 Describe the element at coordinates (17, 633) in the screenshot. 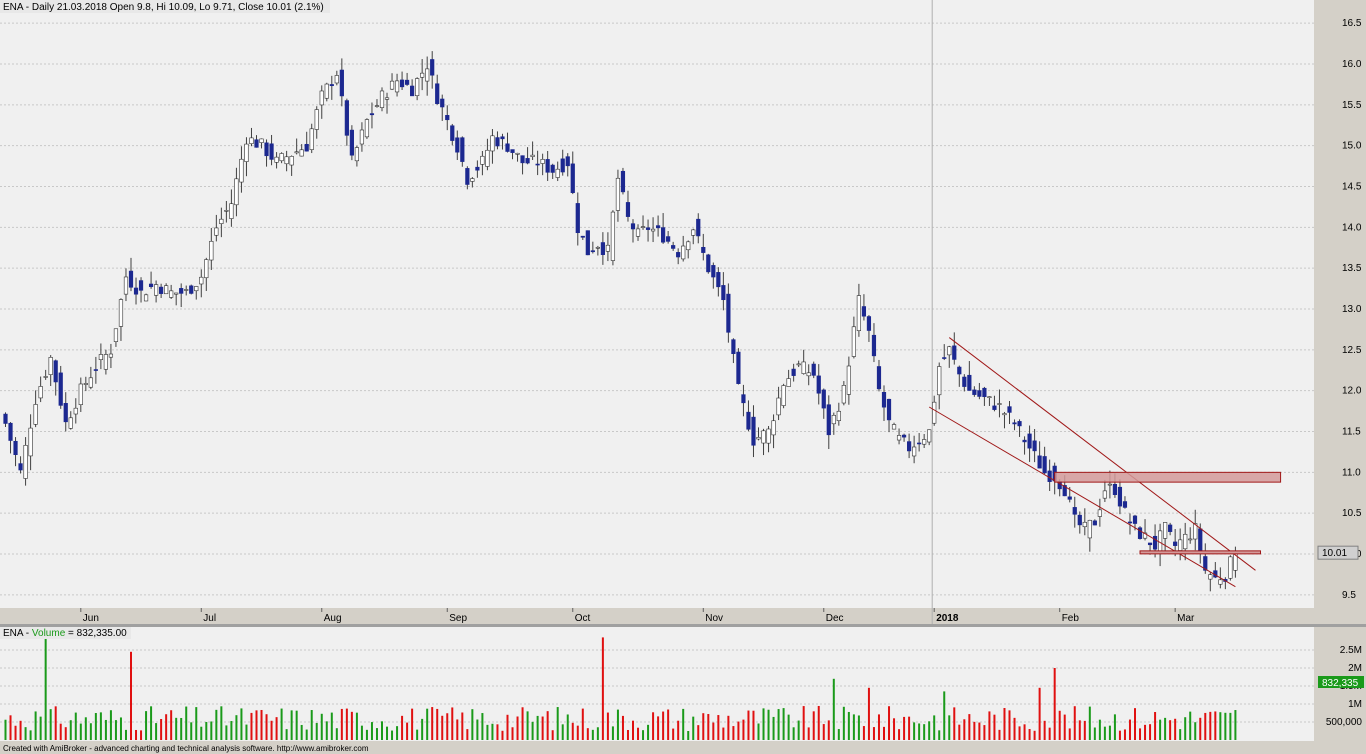

I see `volume-header-prefix: ENA -` at that location.